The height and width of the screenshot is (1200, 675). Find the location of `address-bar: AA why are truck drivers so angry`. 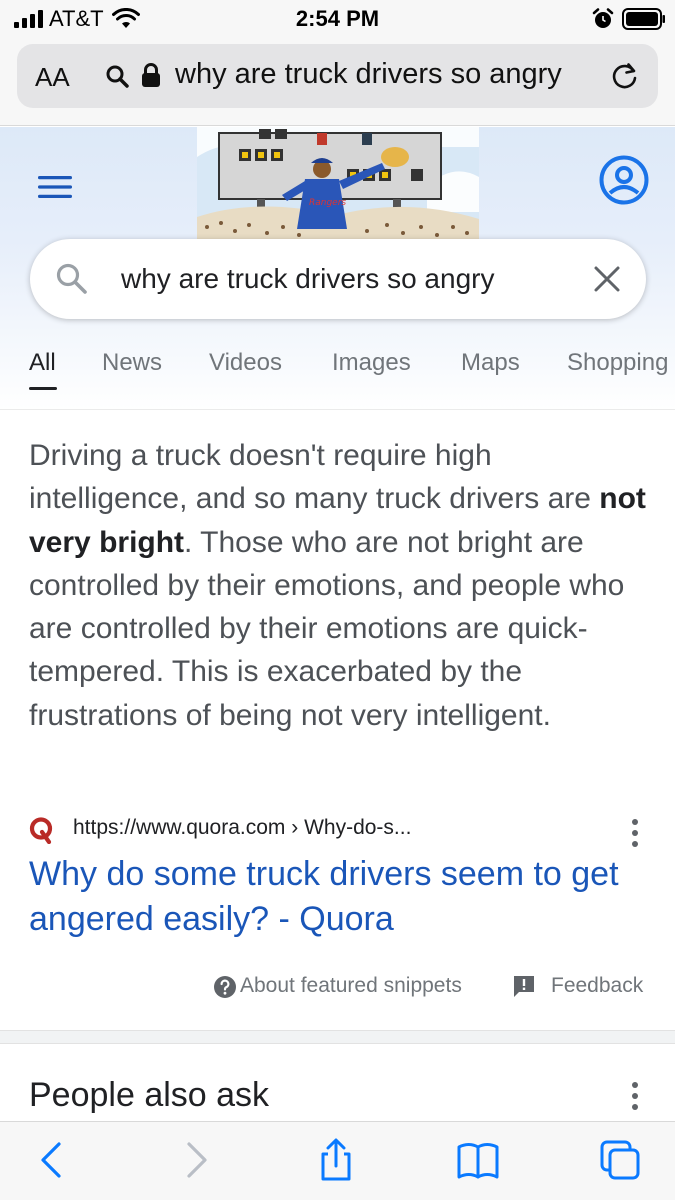

address-bar: AA why are truck drivers so angry is located at coordinates (337, 76).